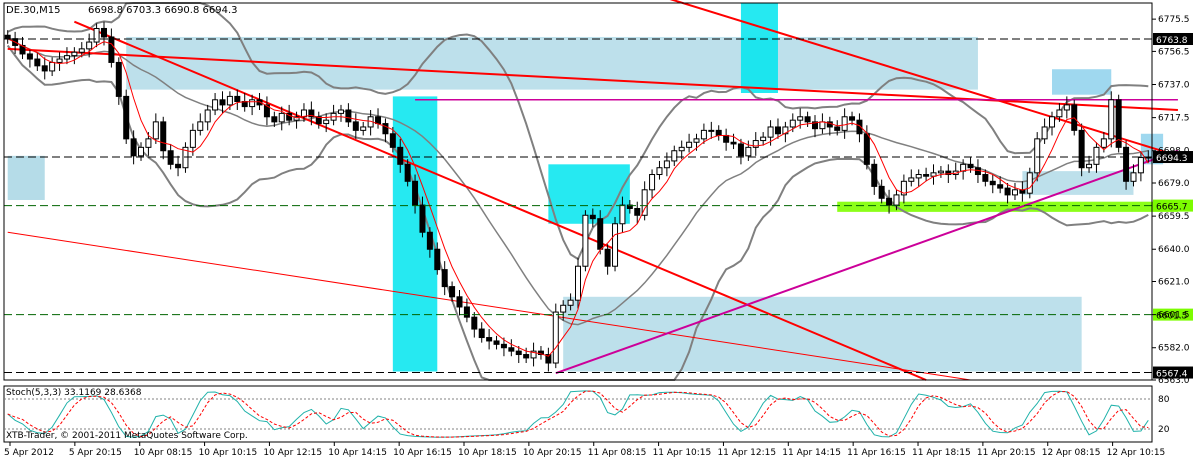 The height and width of the screenshot is (465, 1194). Describe the element at coordinates (1174, 119) in the screenshot. I see `y-tick-label: 6717.5` at that location.